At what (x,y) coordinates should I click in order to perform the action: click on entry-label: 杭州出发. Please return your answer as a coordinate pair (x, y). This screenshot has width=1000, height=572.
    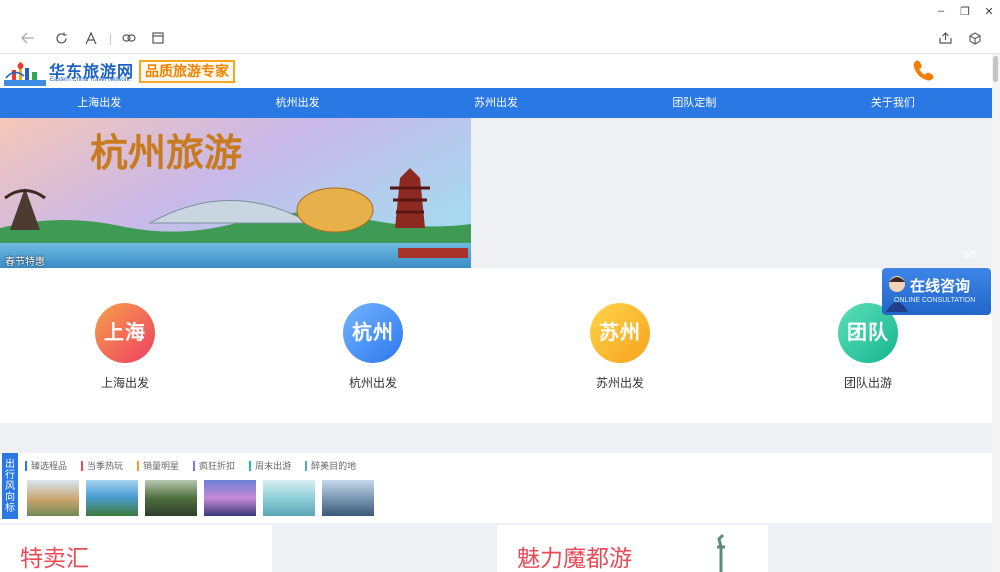
    Looking at the image, I should click on (372, 383).